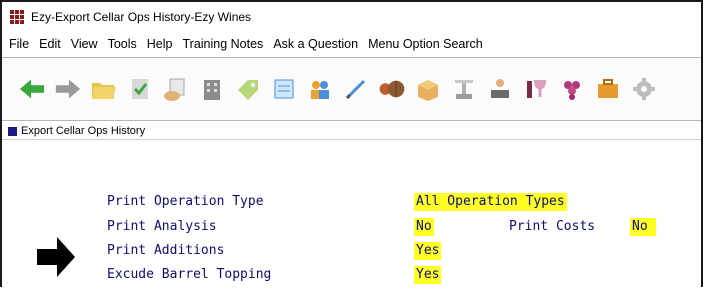  What do you see at coordinates (643, 227) in the screenshot?
I see `print-costs-field: No` at bounding box center [643, 227].